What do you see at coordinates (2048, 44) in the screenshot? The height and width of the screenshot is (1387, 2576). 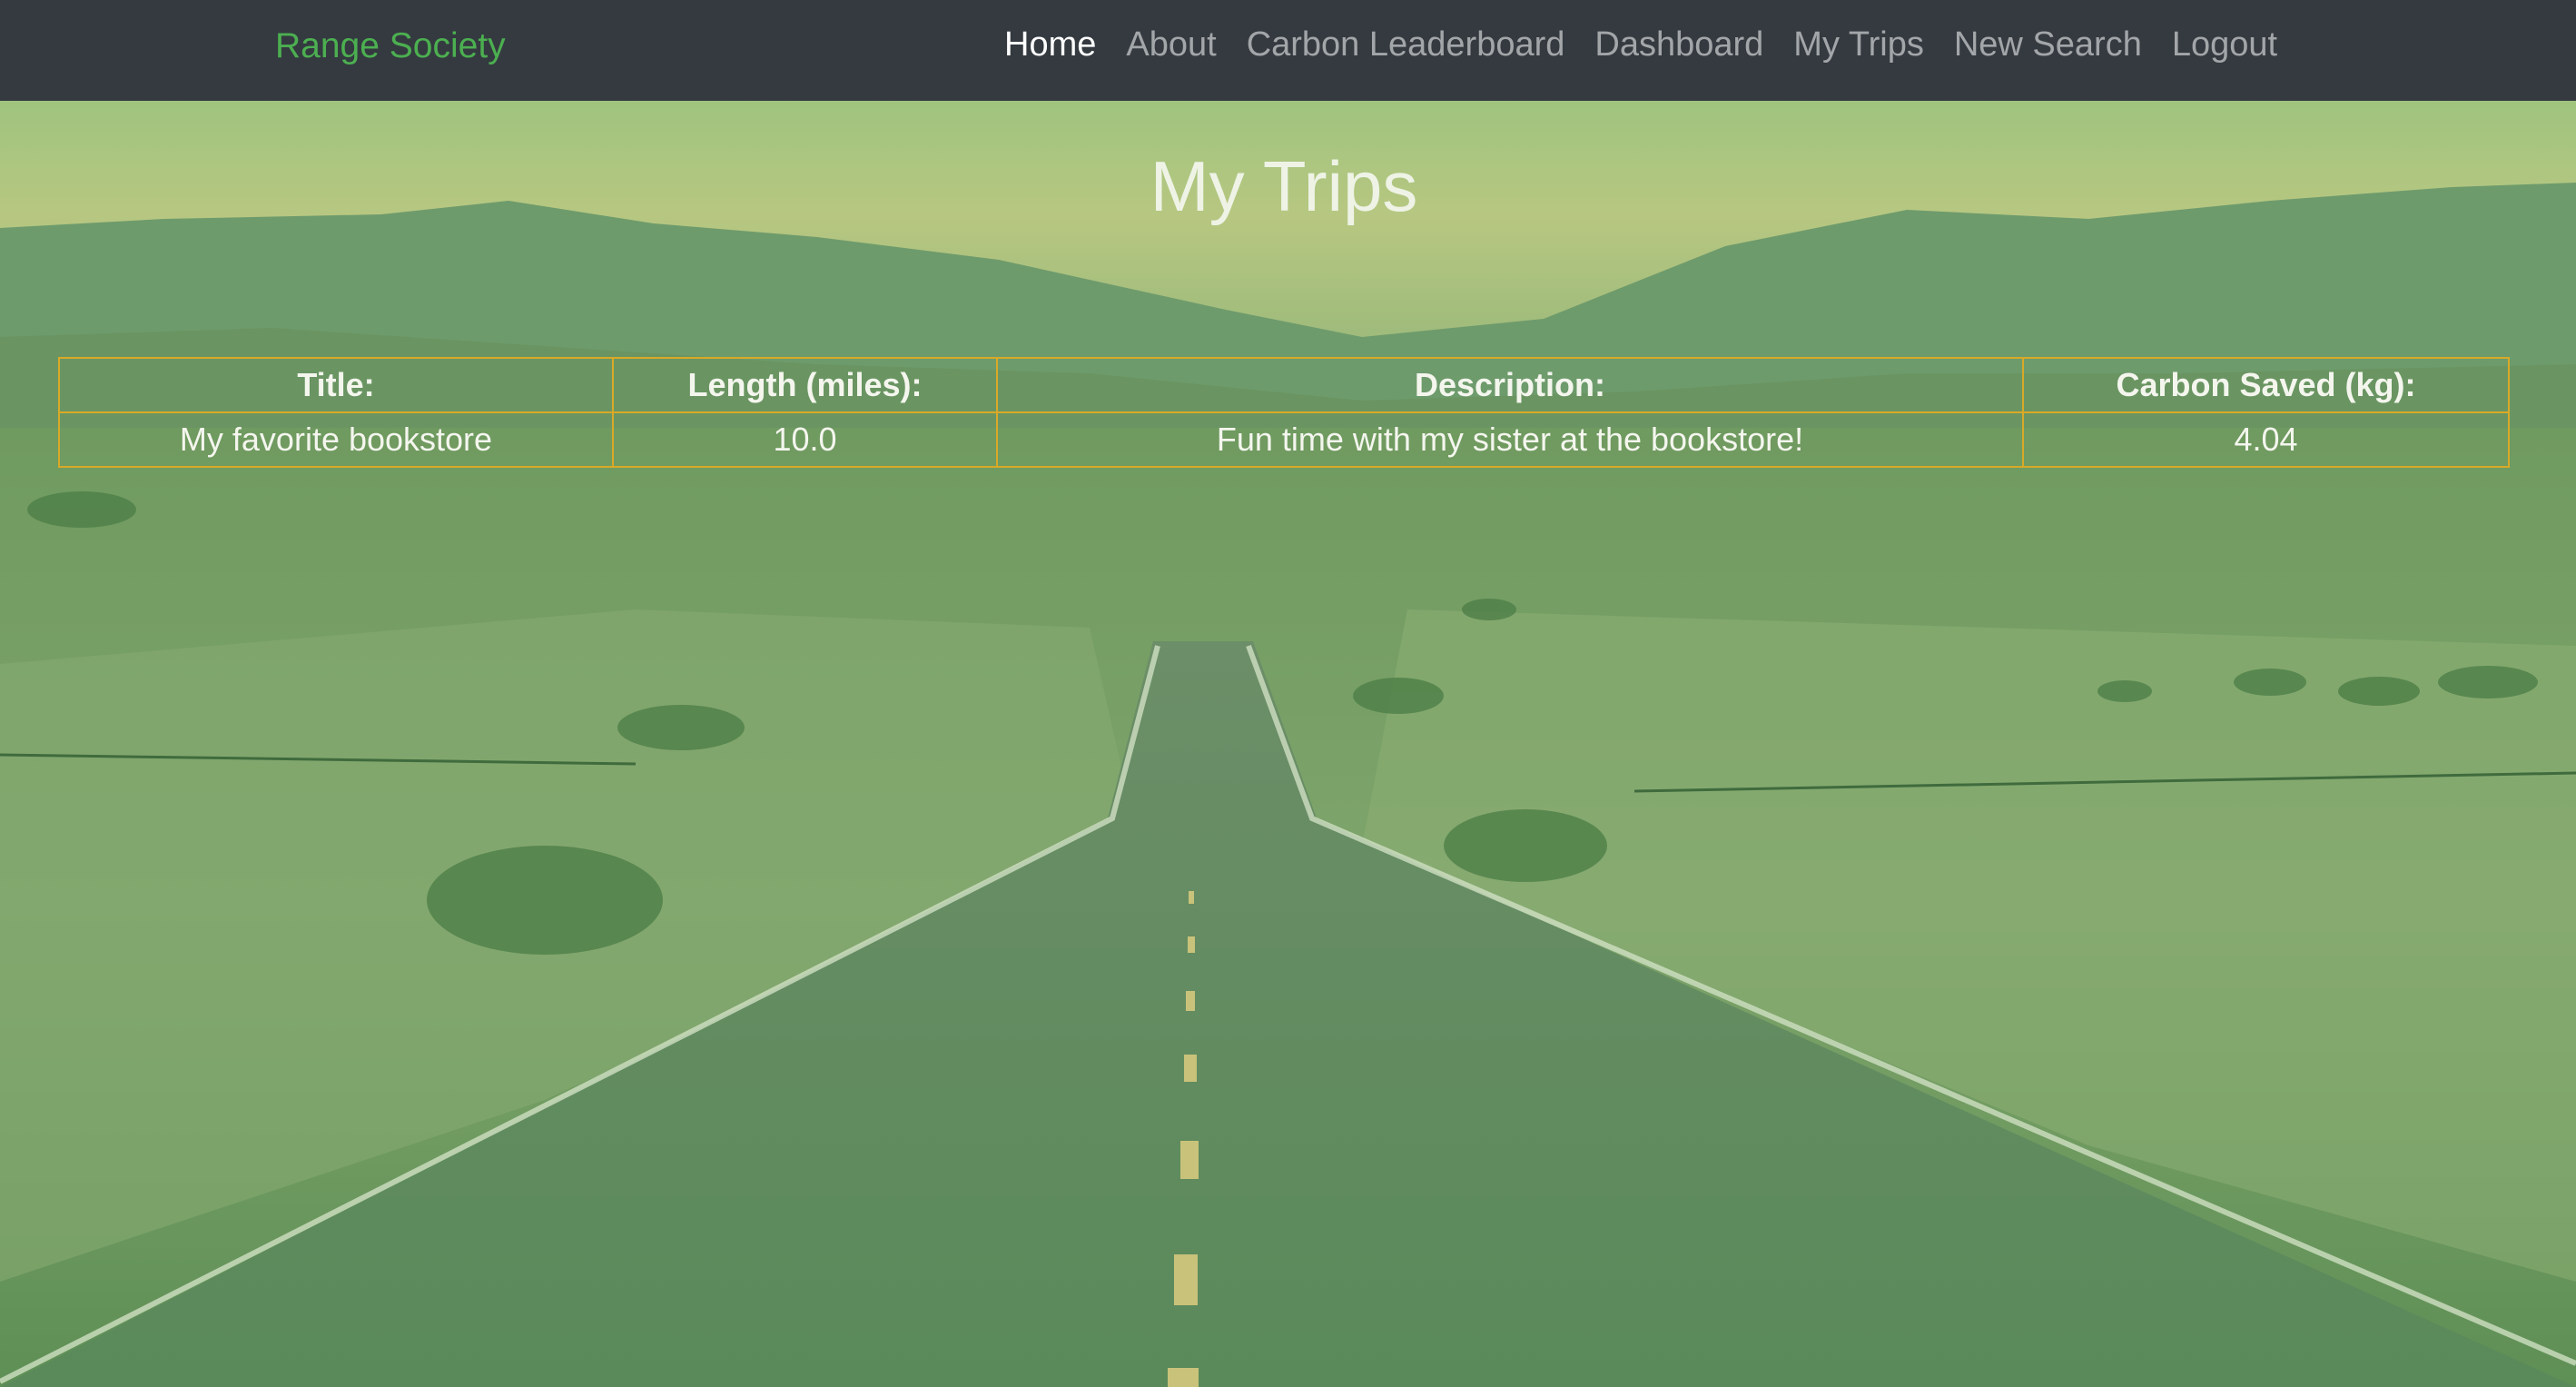 I see `nav-link-new-search: New Search` at bounding box center [2048, 44].